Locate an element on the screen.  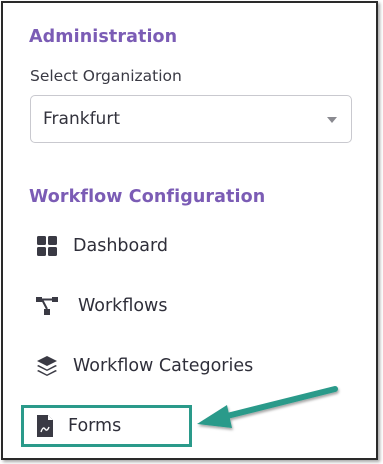
grid-icon is located at coordinates (47, 246).